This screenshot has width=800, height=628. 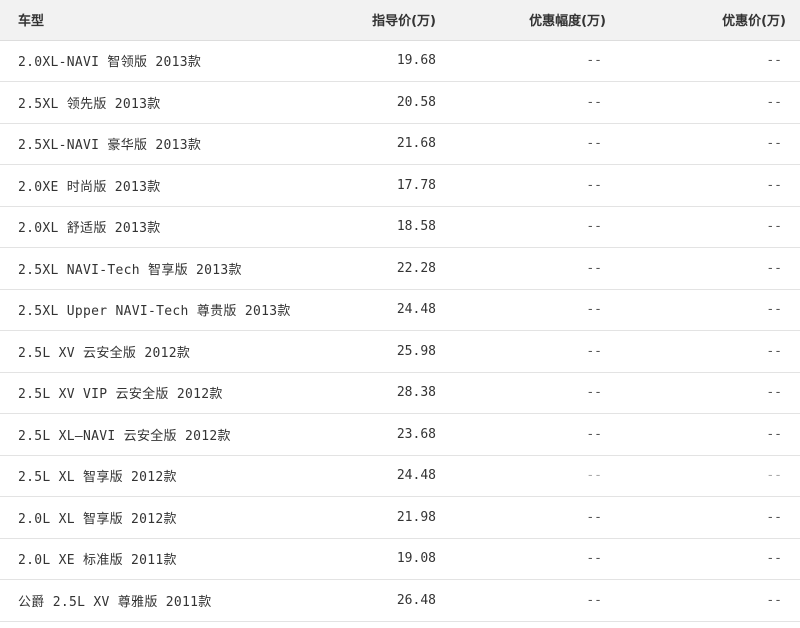 I want to click on model-name: 2.5L XV VIP 云安全版 2012款, so click(x=160, y=393).